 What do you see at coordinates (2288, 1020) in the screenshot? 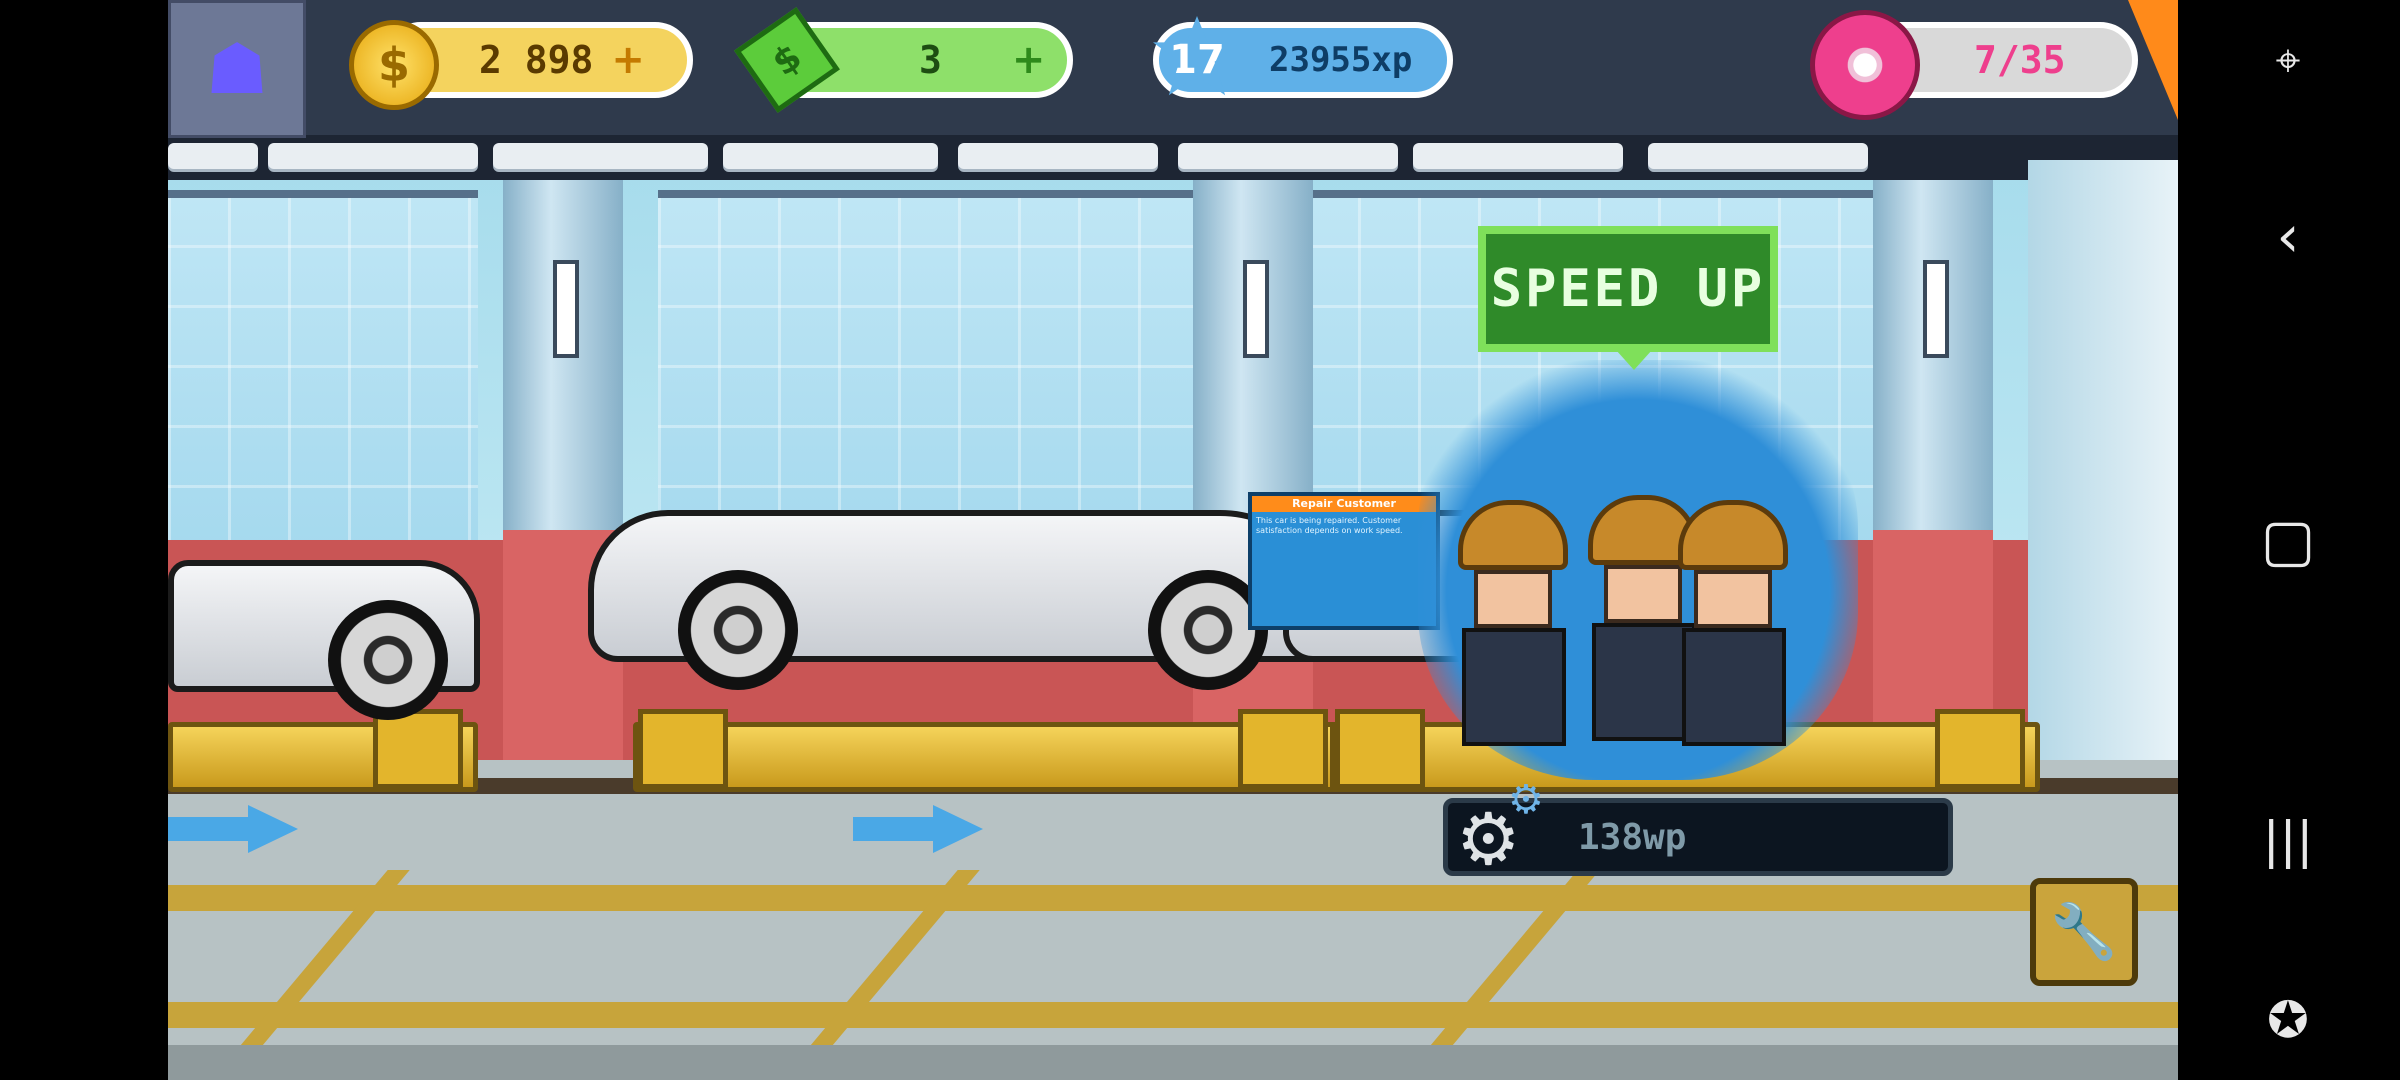
I see `gamepad-icon: ✪` at bounding box center [2288, 1020].